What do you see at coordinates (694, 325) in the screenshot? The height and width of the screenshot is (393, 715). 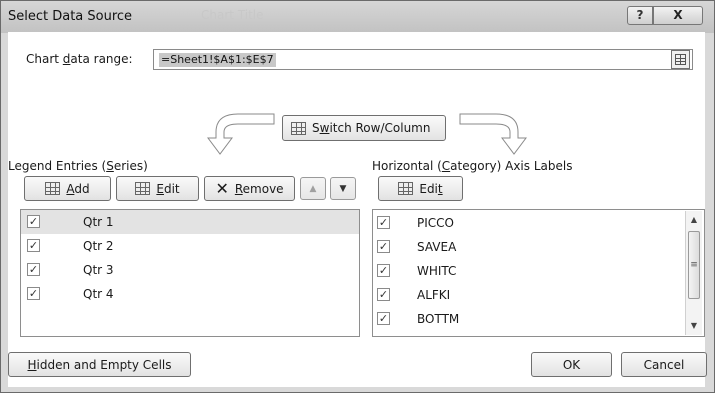 I see `scroll-down-icon: ▼` at bounding box center [694, 325].